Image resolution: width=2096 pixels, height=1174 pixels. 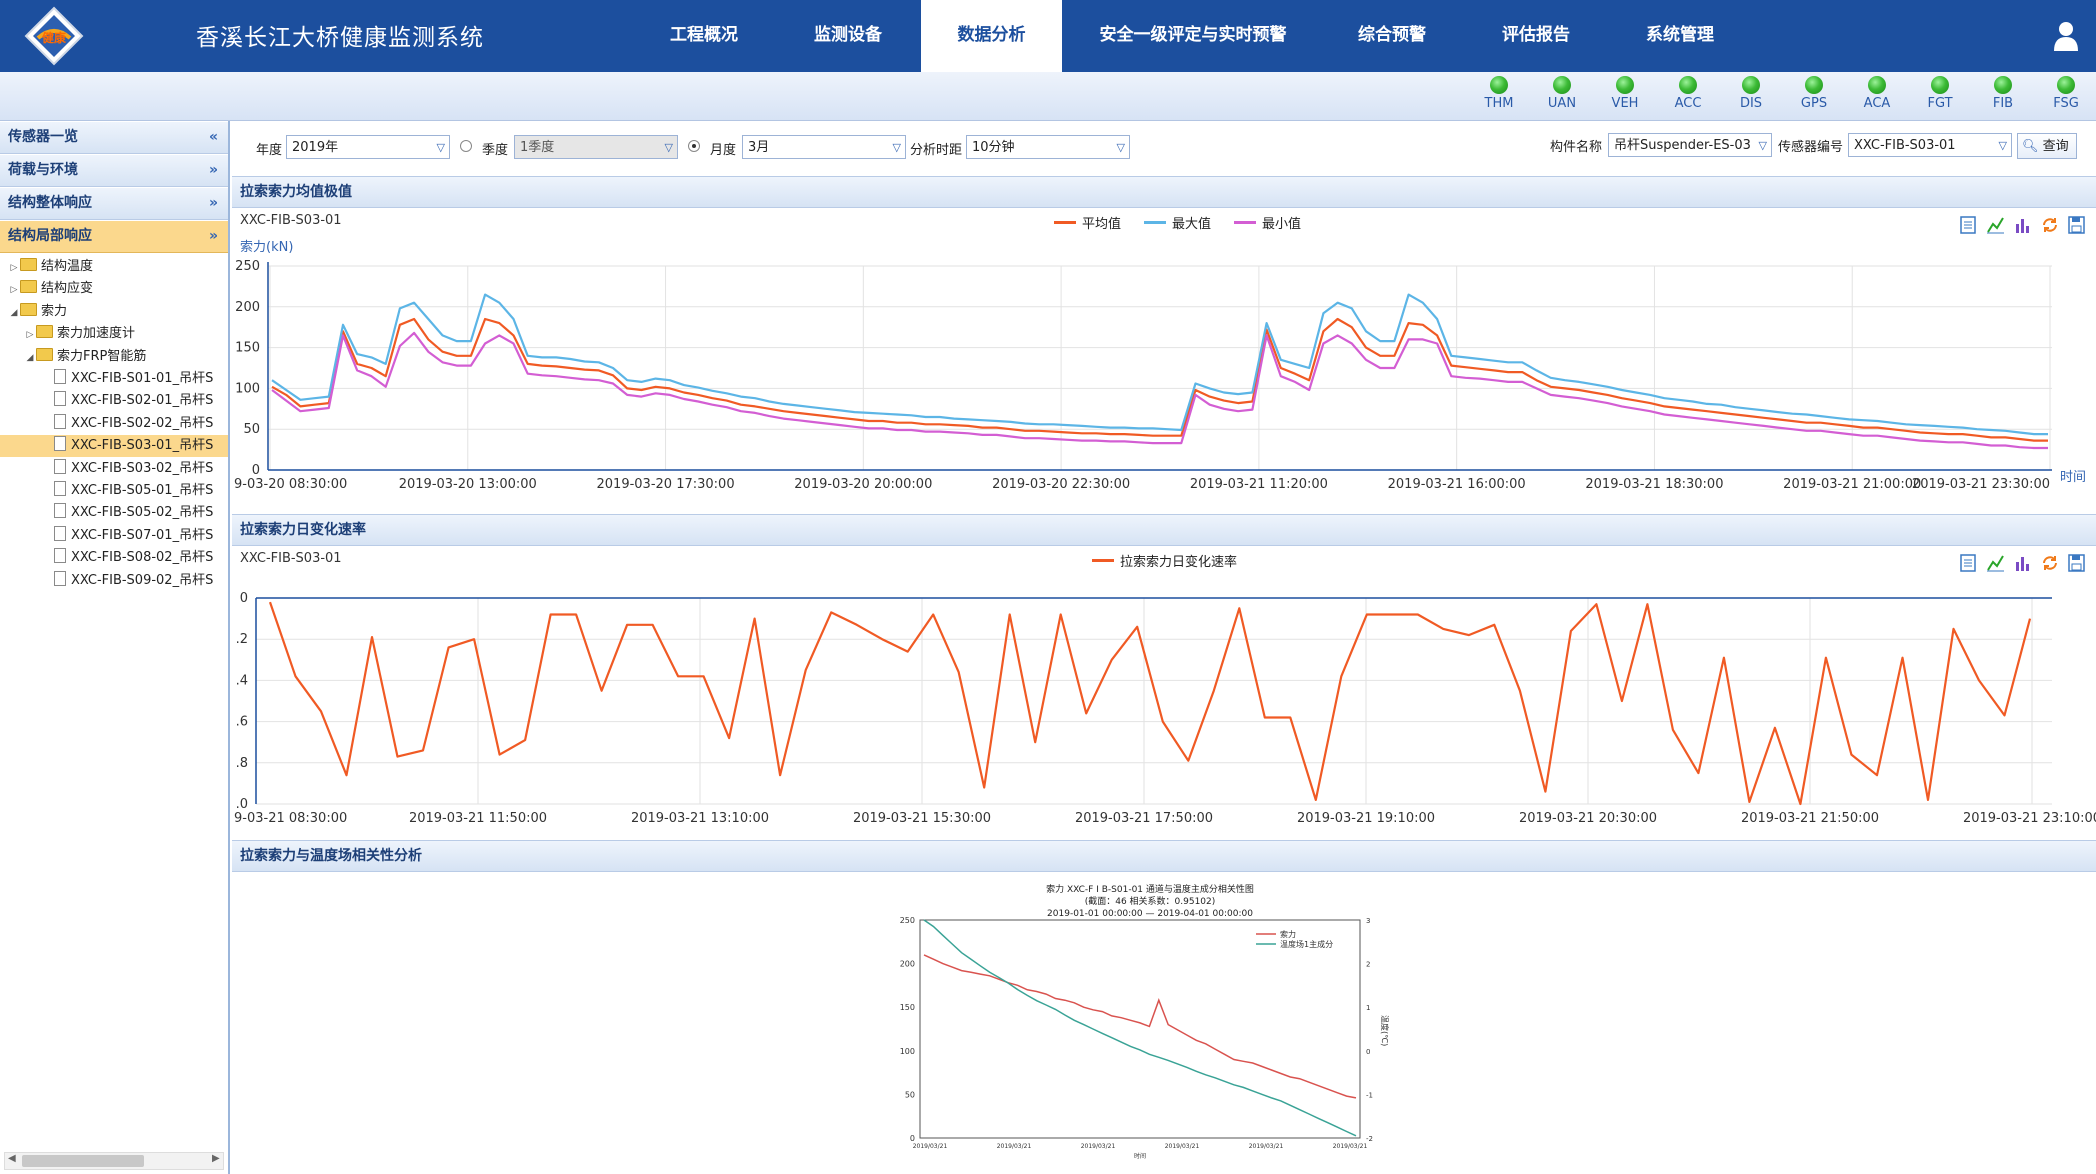 What do you see at coordinates (216, 1158) in the screenshot?
I see `scroll-right-icon: ▶` at bounding box center [216, 1158].